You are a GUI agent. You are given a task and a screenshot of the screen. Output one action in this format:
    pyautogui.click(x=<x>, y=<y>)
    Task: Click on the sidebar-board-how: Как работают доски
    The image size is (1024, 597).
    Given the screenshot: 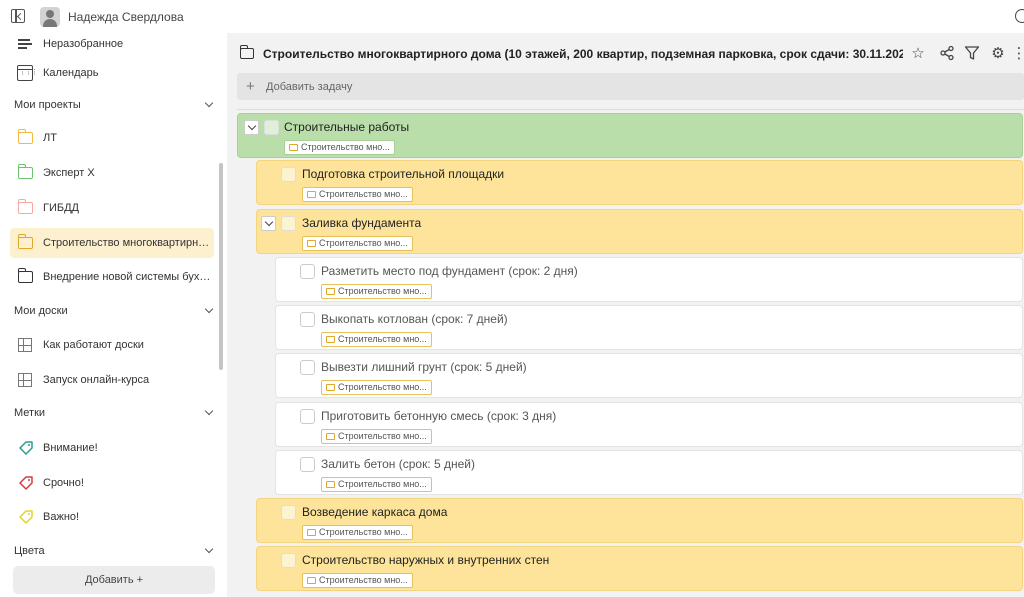 What is the action you would take?
    pyautogui.click(x=112, y=345)
    